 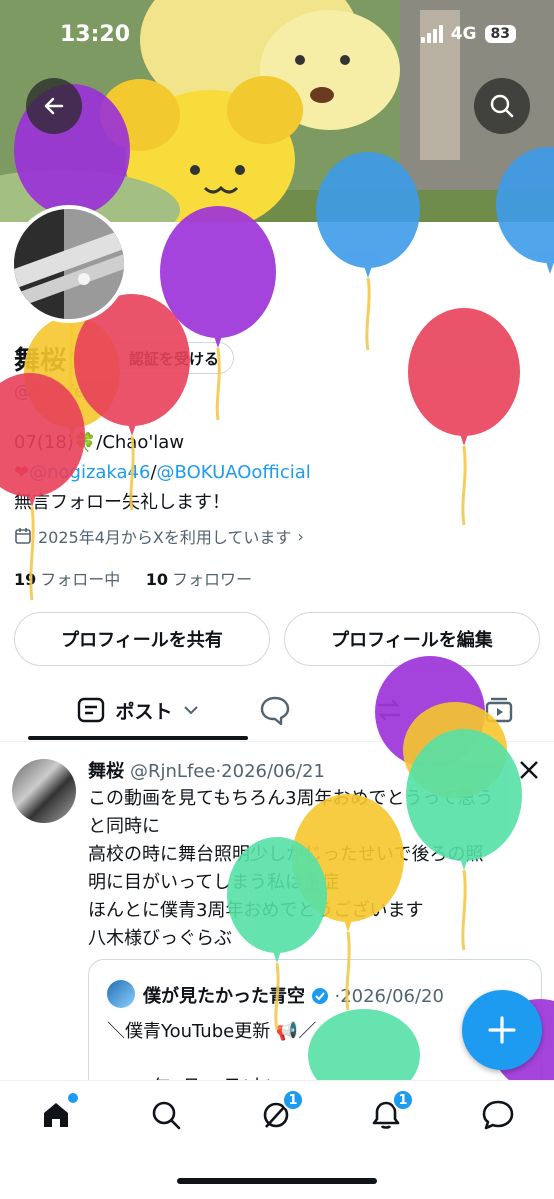 What do you see at coordinates (529, 770) in the screenshot?
I see `close-icon` at bounding box center [529, 770].